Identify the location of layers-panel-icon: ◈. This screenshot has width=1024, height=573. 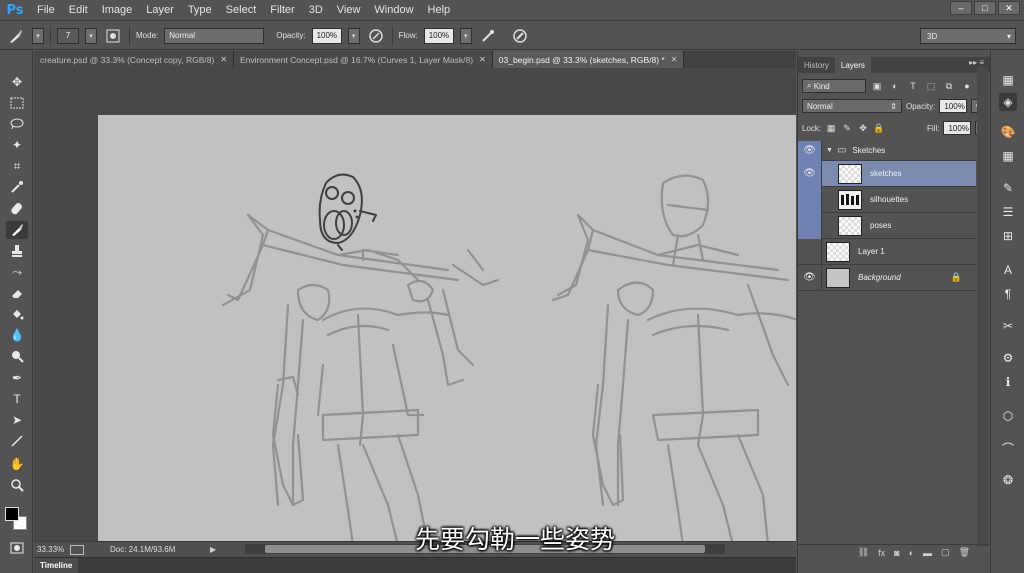
(1008, 102).